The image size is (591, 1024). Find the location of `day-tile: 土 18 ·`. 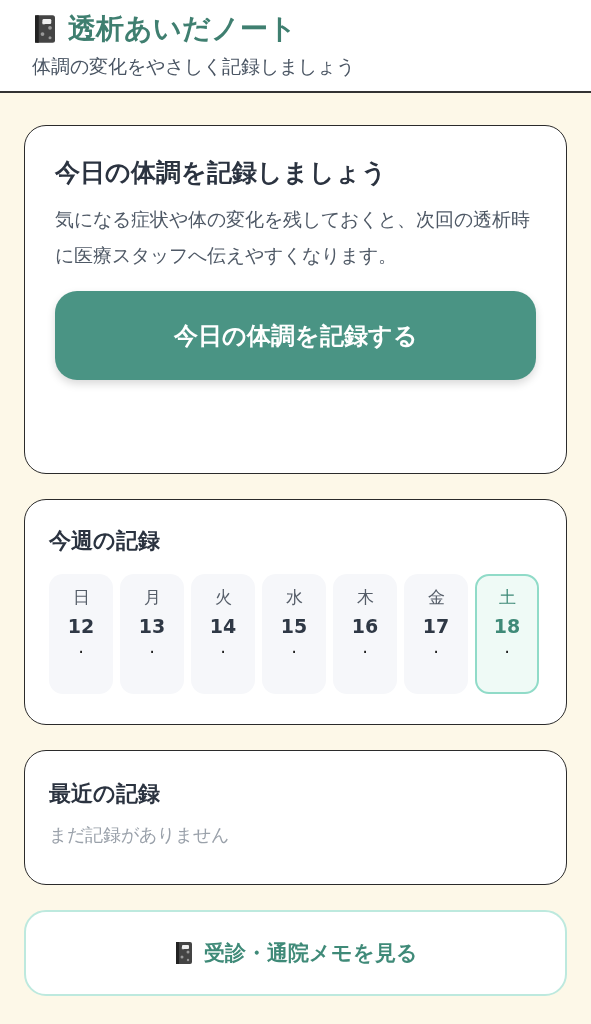

day-tile: 土 18 · is located at coordinates (507, 634).